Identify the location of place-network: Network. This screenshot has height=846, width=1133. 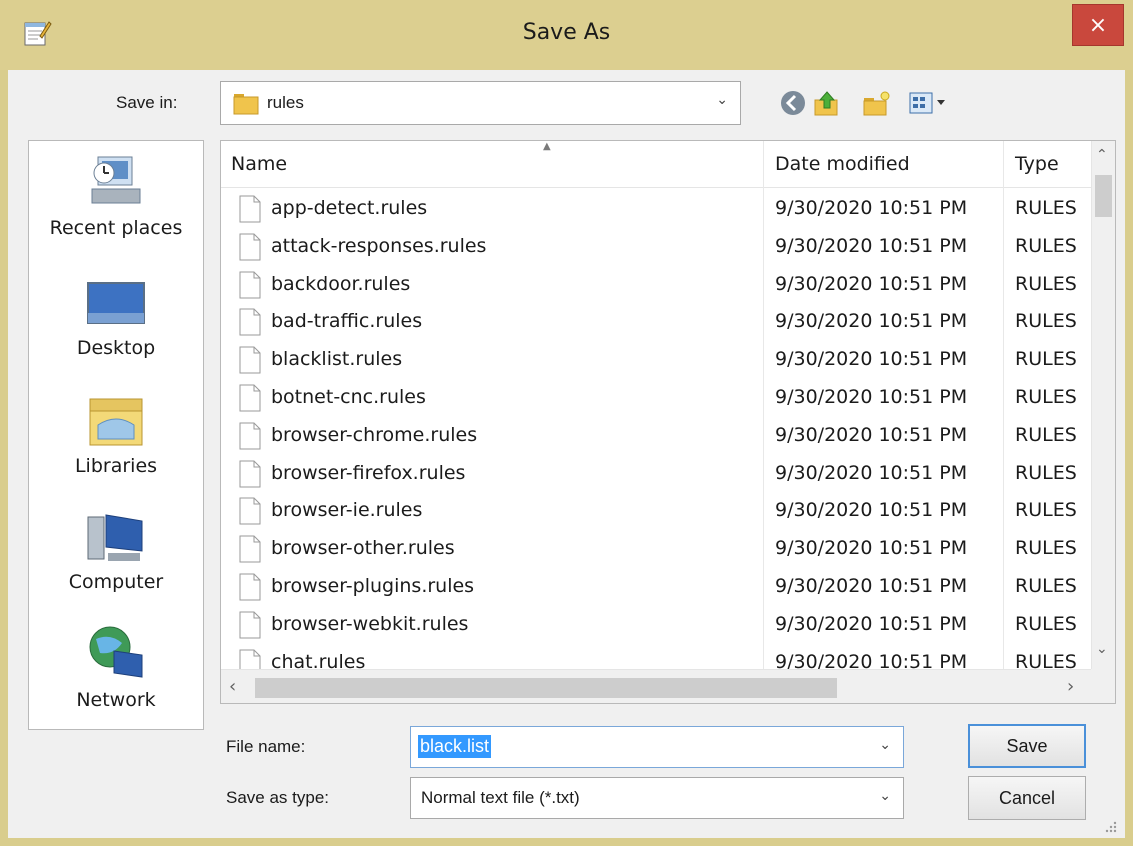
(116, 676).